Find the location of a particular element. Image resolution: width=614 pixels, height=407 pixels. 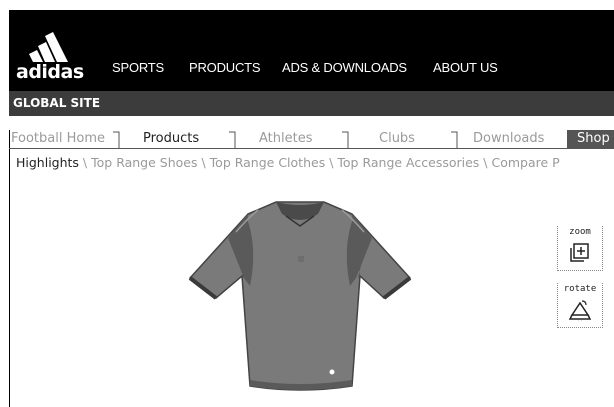

tab-football-home: Football Home is located at coordinates (58, 139).